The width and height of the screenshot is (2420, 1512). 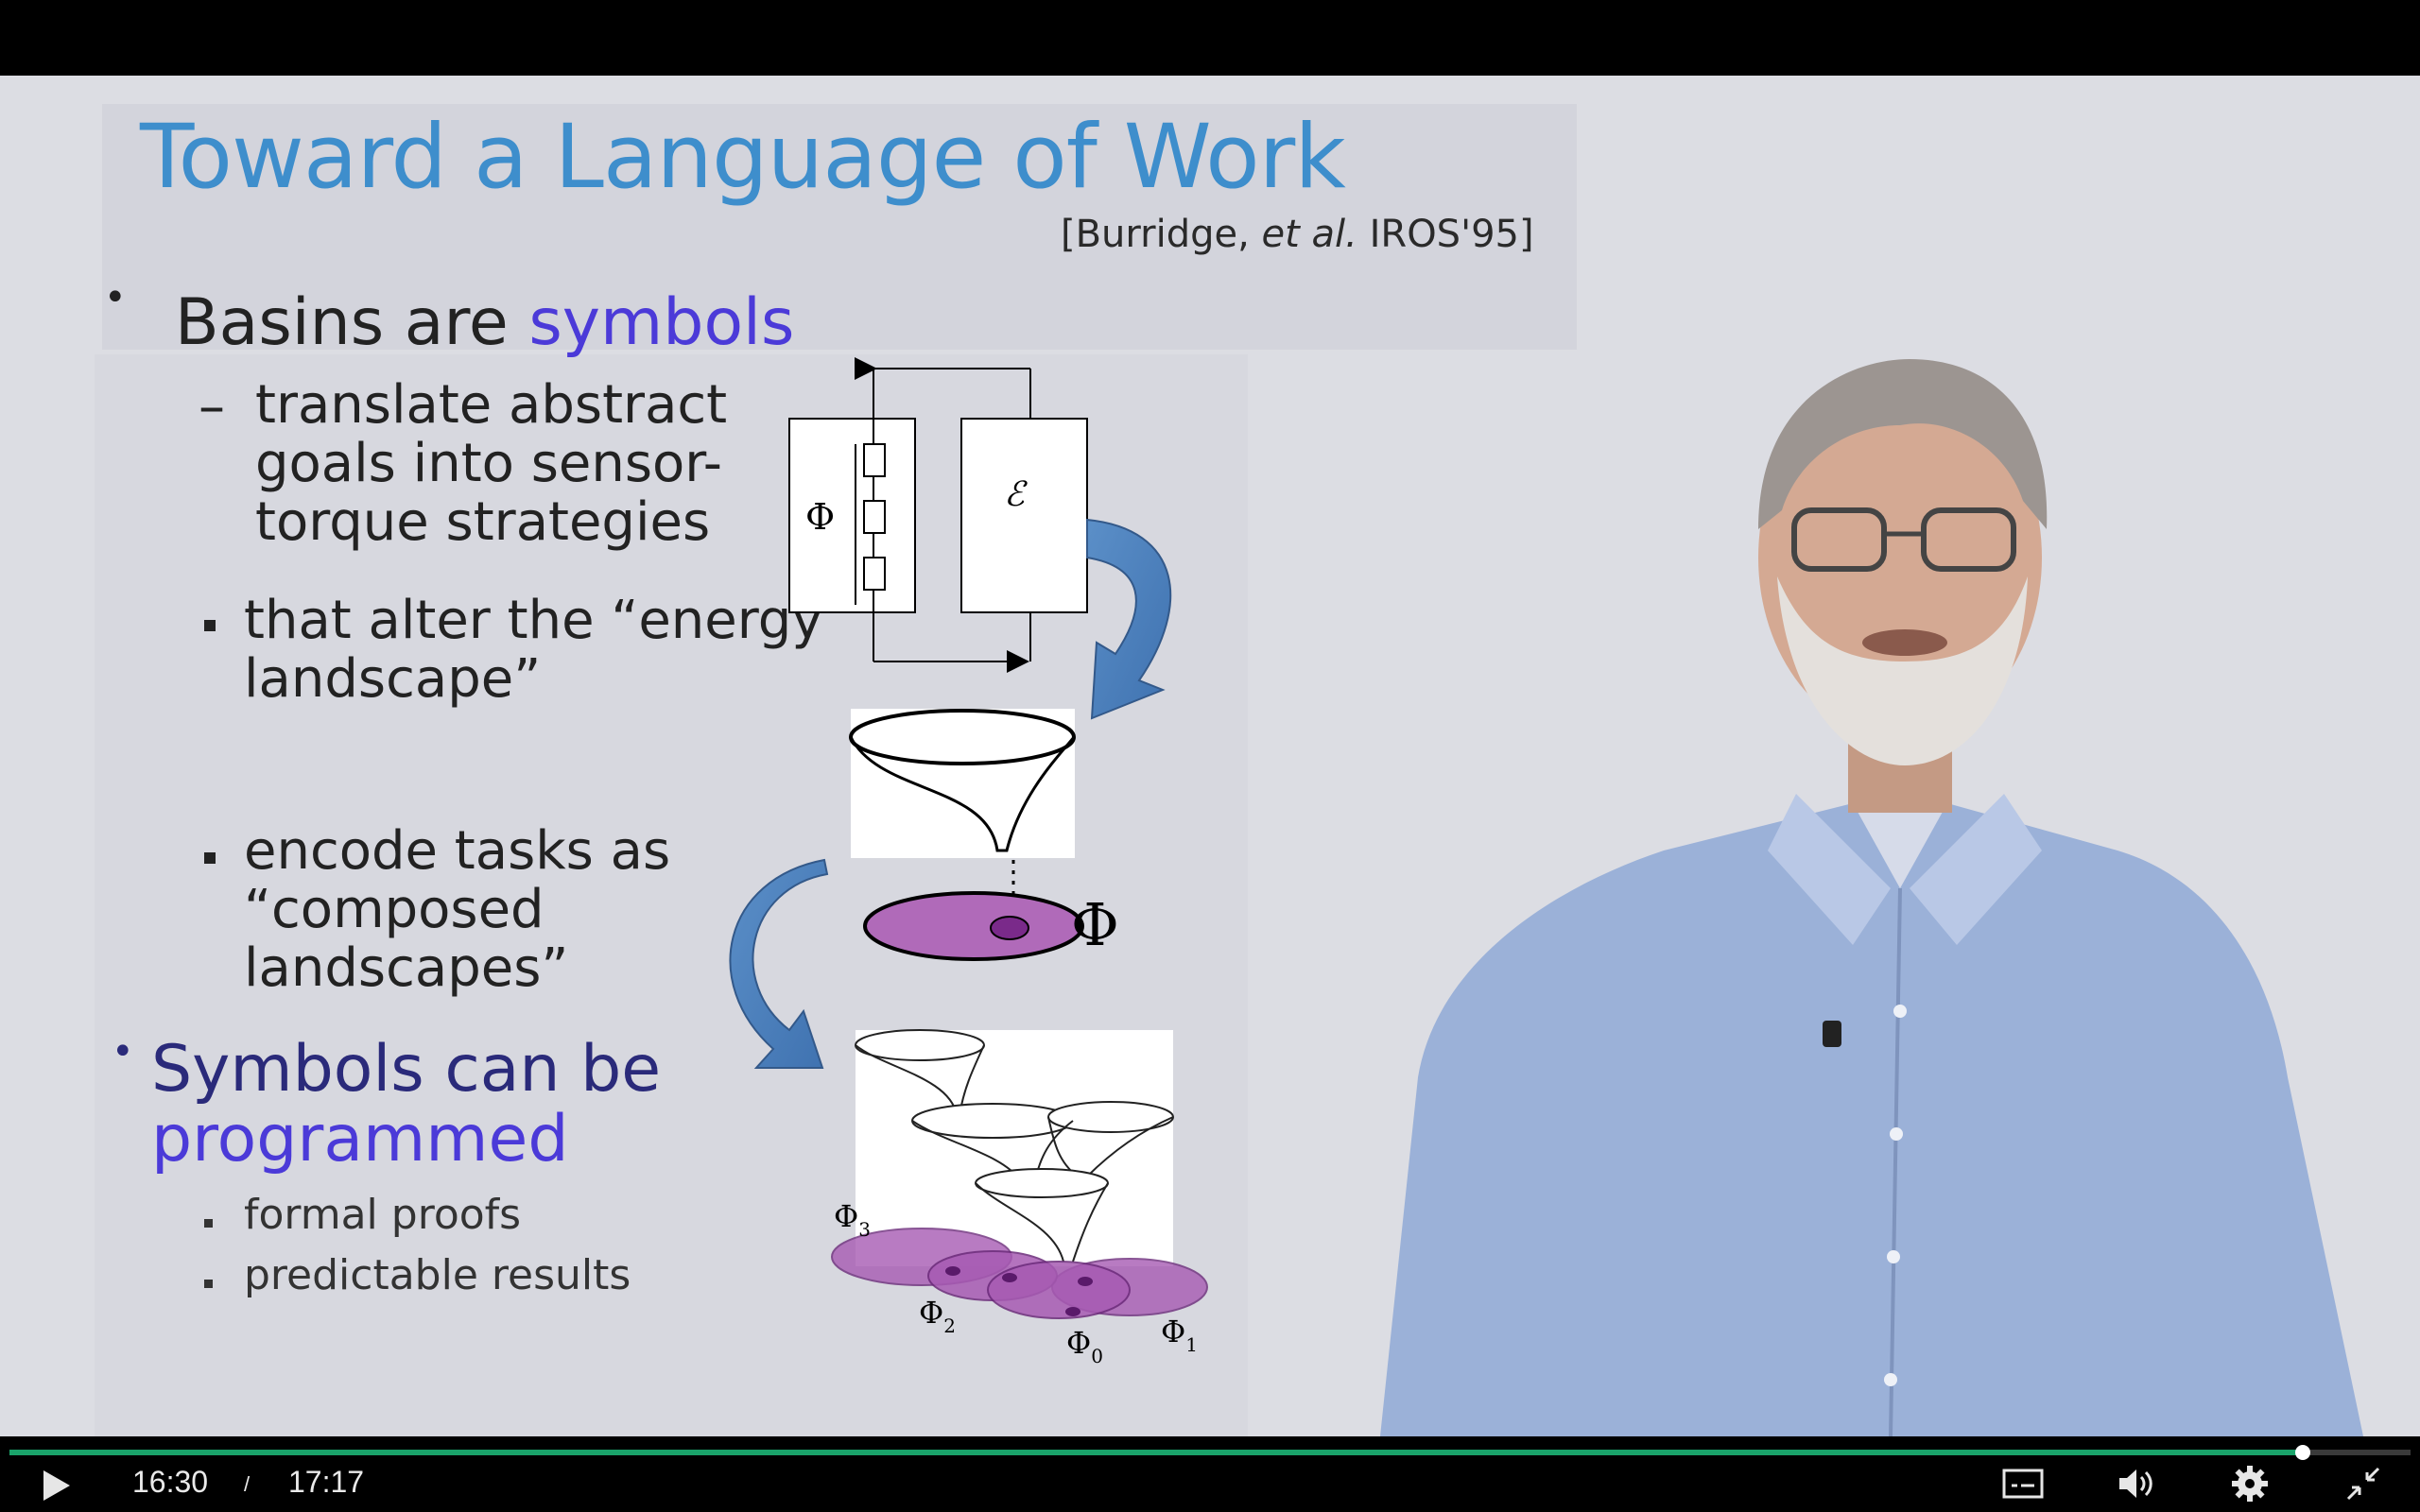 What do you see at coordinates (820, 517) in the screenshot?
I see `phi-label: Φ` at bounding box center [820, 517].